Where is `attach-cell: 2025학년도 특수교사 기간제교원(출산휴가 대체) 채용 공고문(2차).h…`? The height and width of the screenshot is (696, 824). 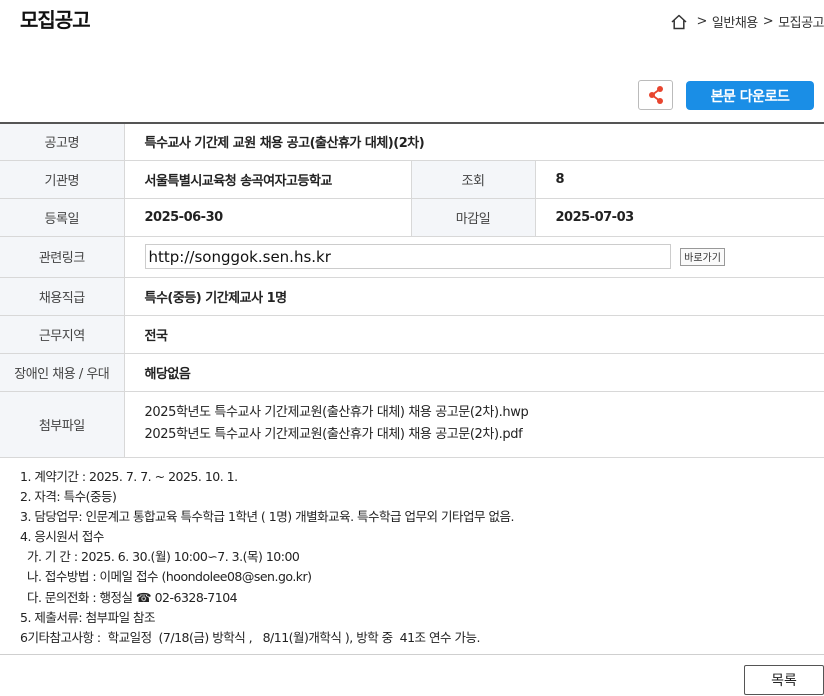
attach-cell: 2025학년도 특수교사 기간제교원(출산휴가 대체) 채용 공고문(2차).h… is located at coordinates (474, 424).